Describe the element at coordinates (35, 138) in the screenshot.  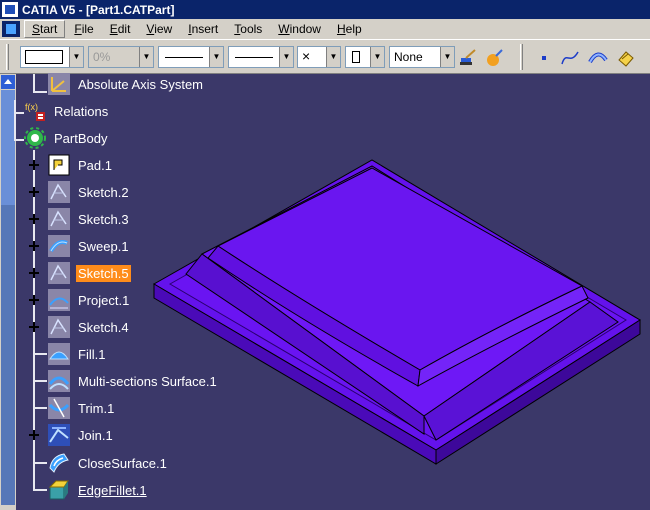
I see `partbody-gear-icon` at that location.